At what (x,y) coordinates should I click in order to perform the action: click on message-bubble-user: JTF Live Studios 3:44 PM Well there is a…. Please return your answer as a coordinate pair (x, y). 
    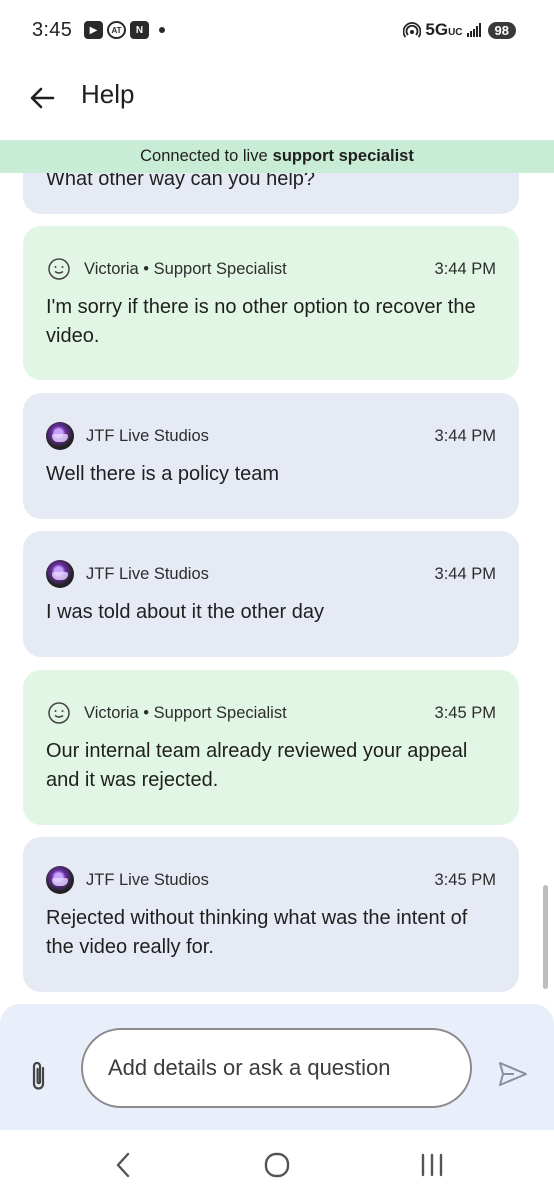
    Looking at the image, I should click on (271, 456).